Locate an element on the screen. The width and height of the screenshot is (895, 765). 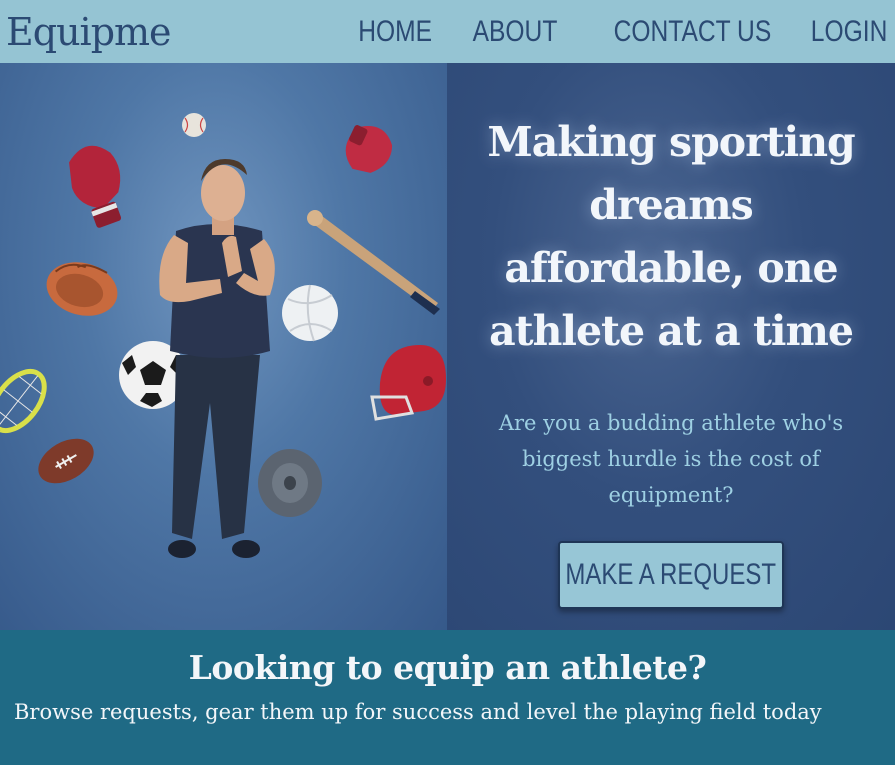
nav-link-about: ABOUT is located at coordinates (515, 32).